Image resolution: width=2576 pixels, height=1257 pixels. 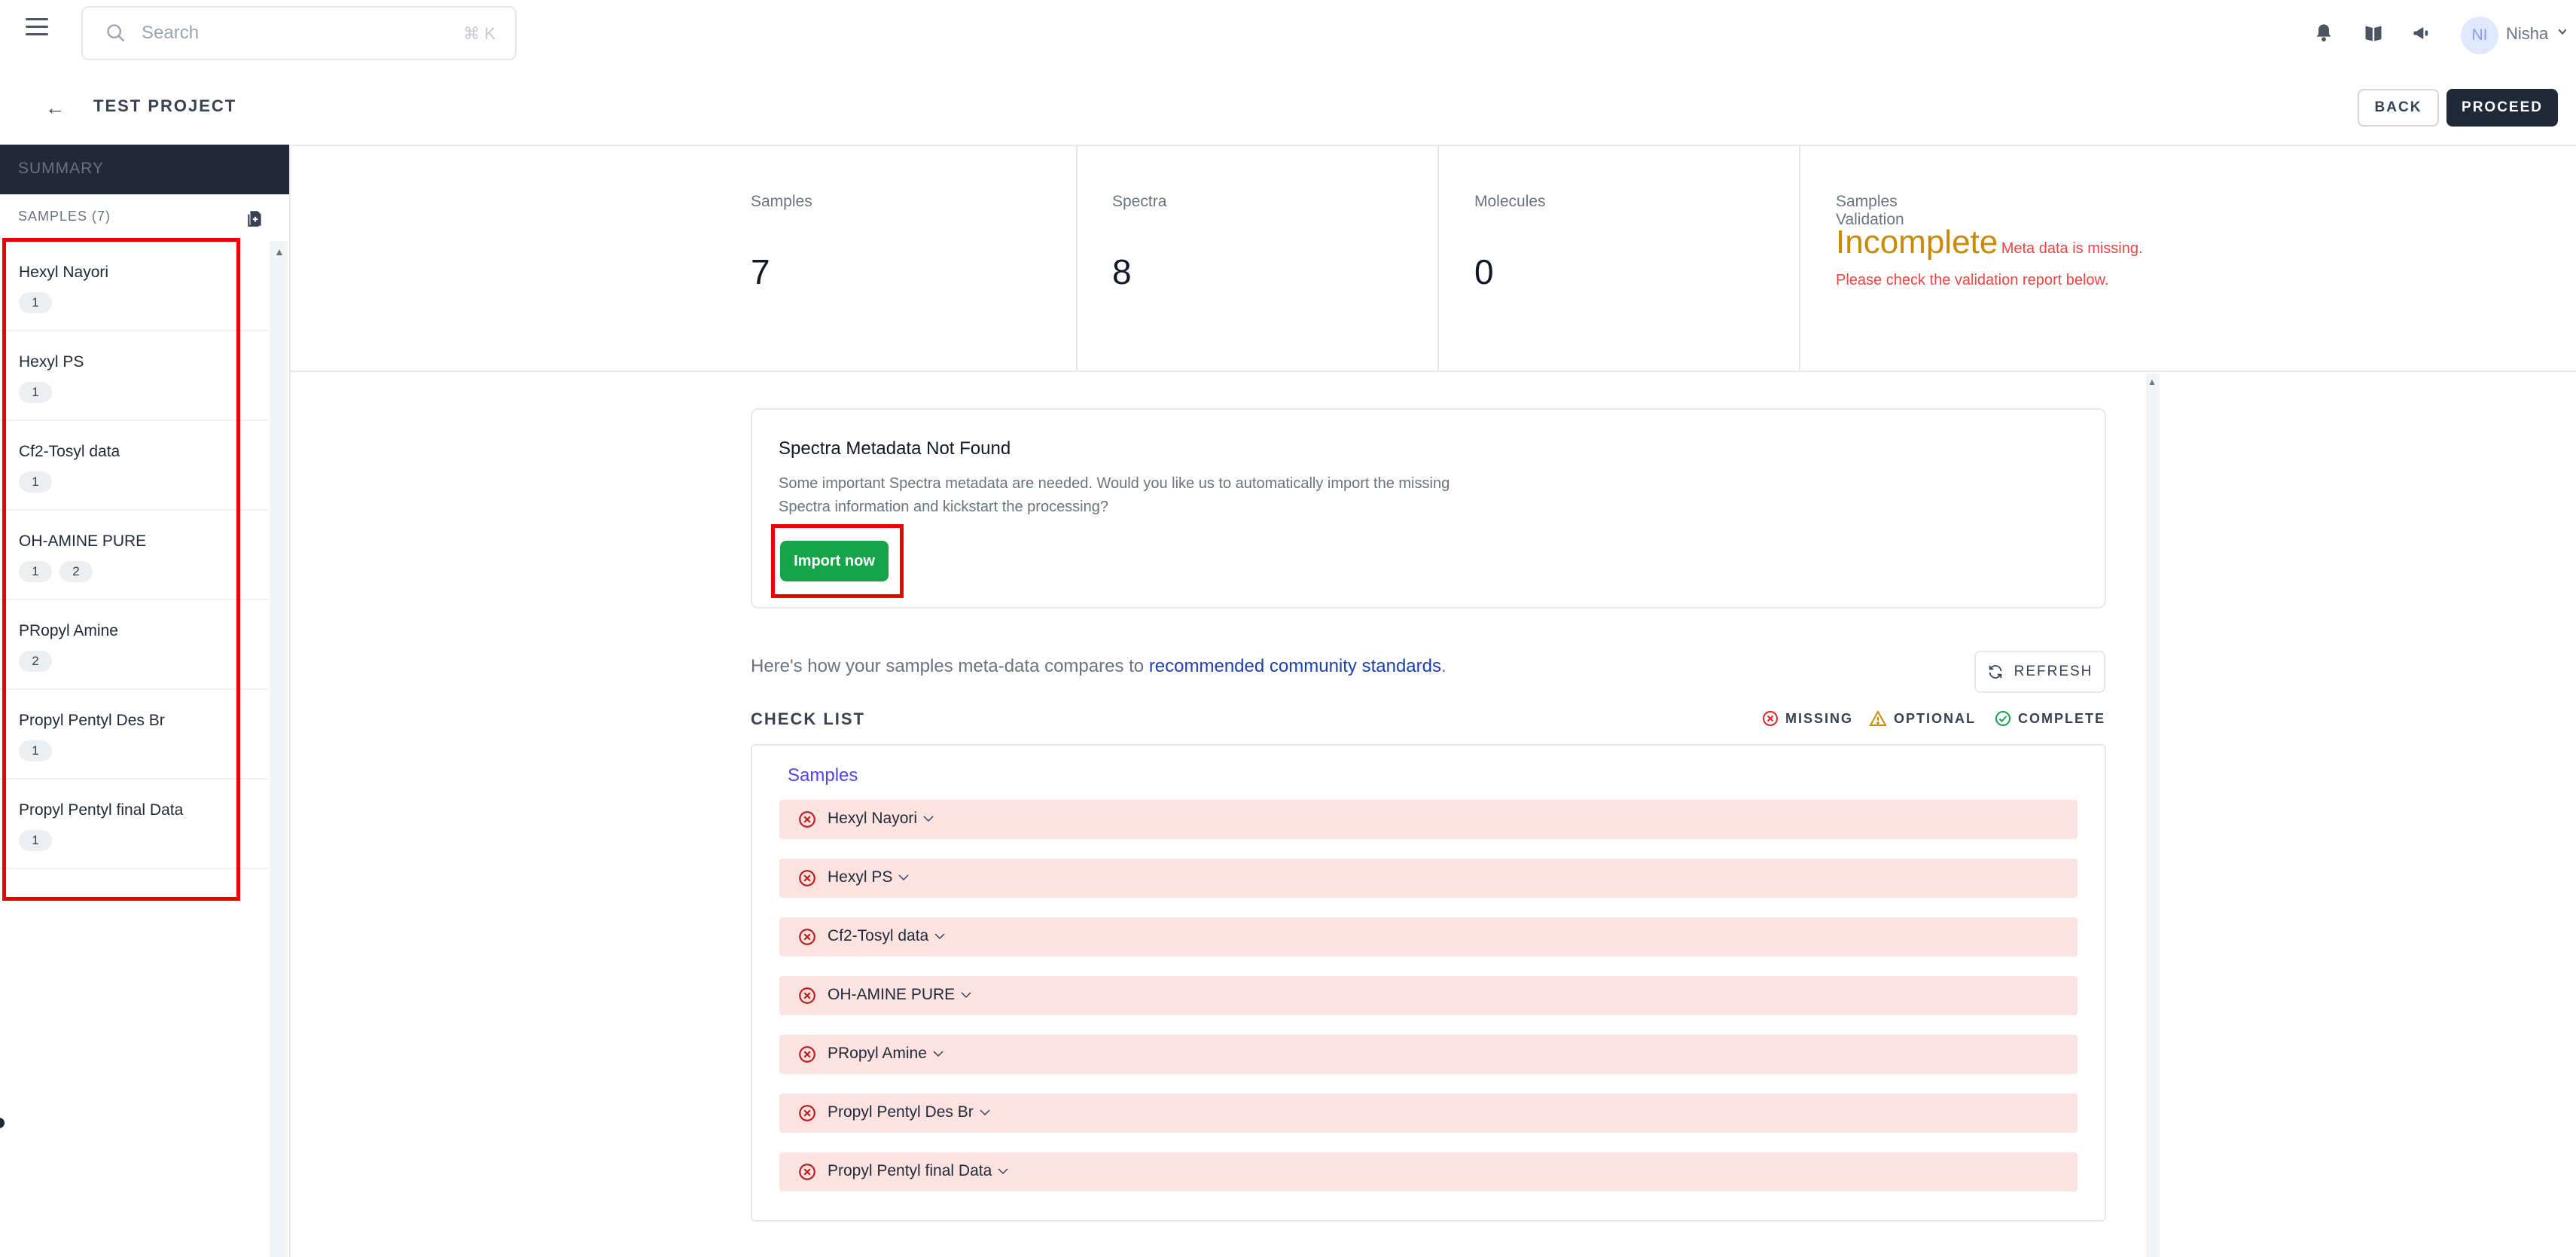 I want to click on search-shortcut: ⌘ K, so click(x=479, y=33).